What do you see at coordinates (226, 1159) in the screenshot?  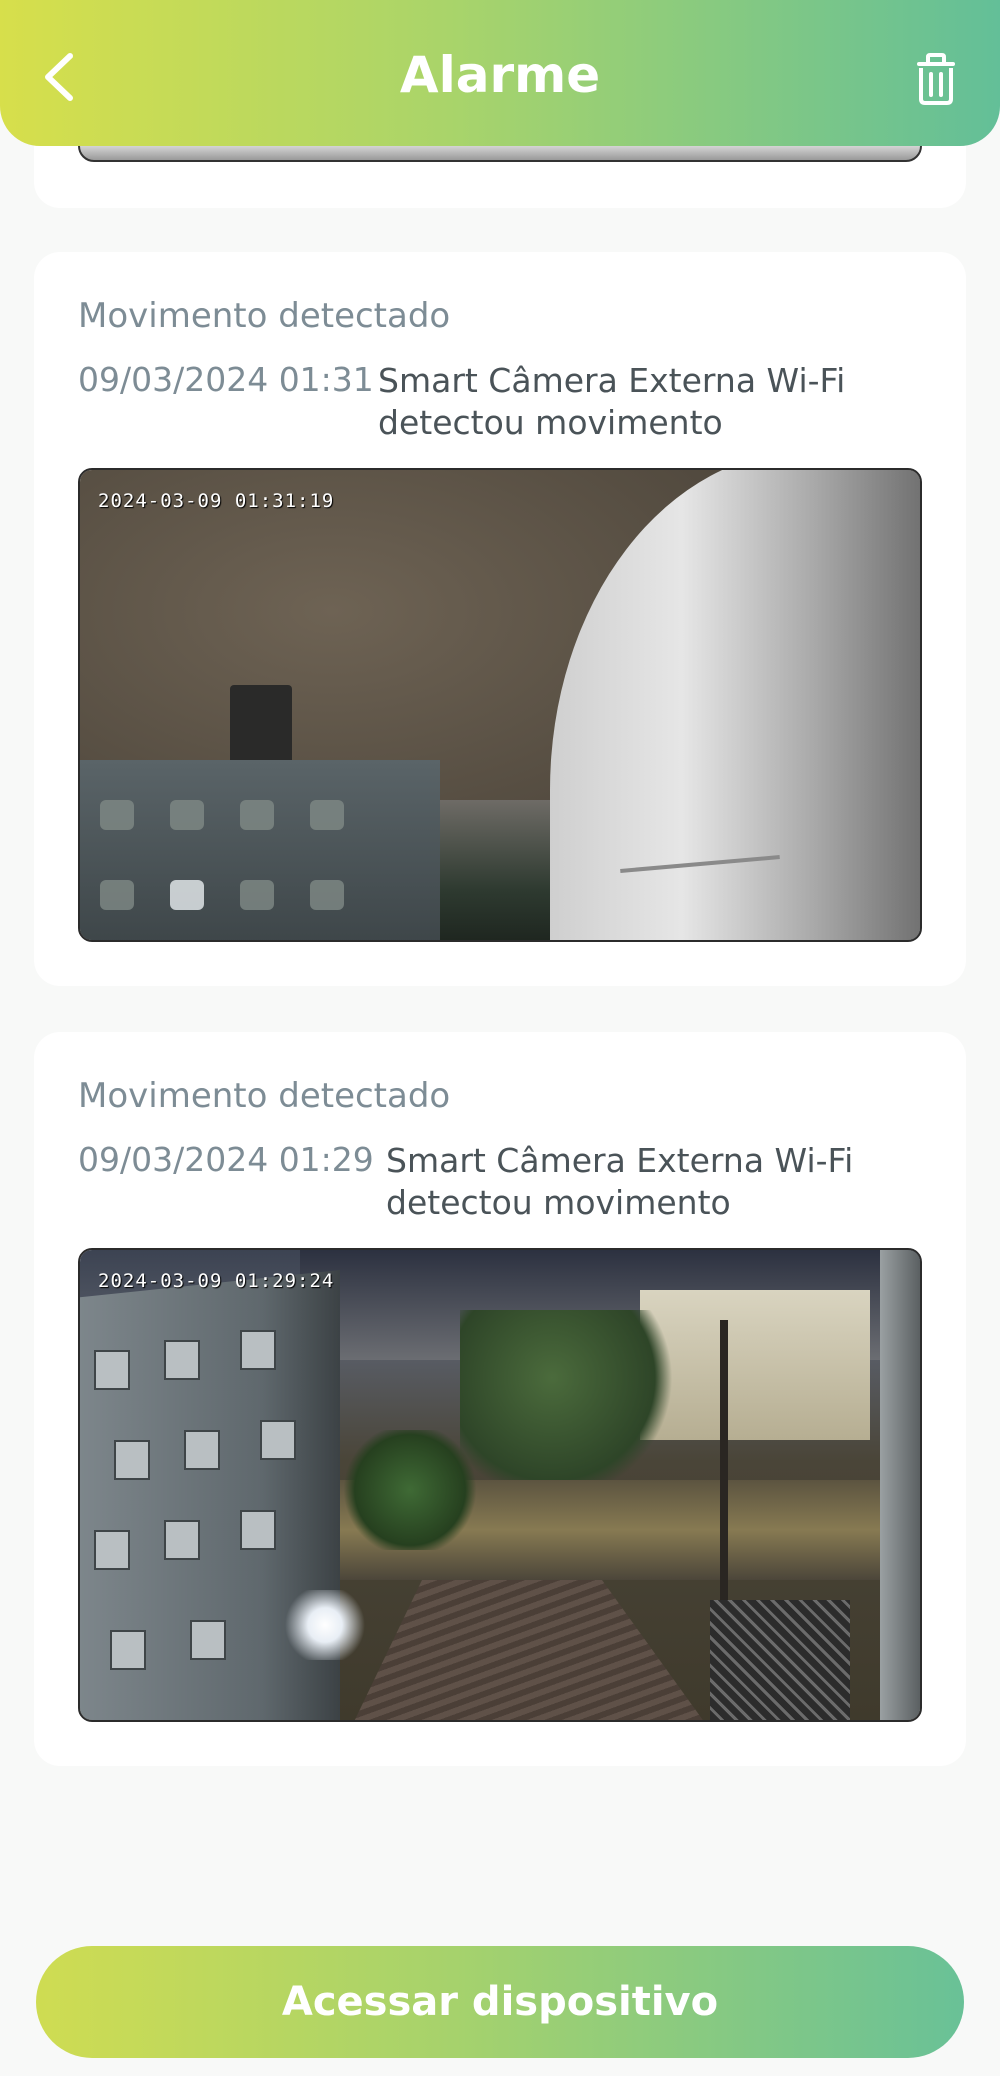 I see `event-datetime: 09/03/2024 01:29` at bounding box center [226, 1159].